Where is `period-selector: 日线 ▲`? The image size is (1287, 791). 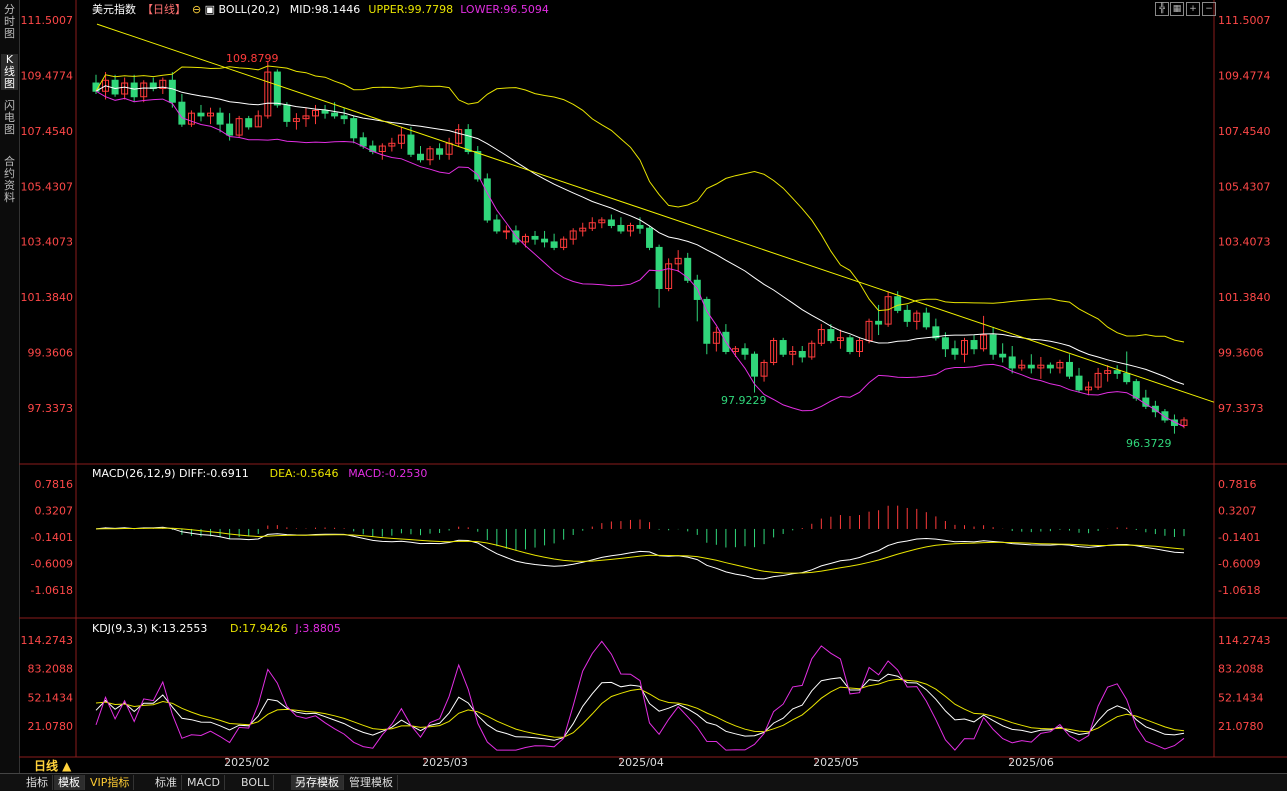
period-selector: 日线 ▲ is located at coordinates (52, 765).